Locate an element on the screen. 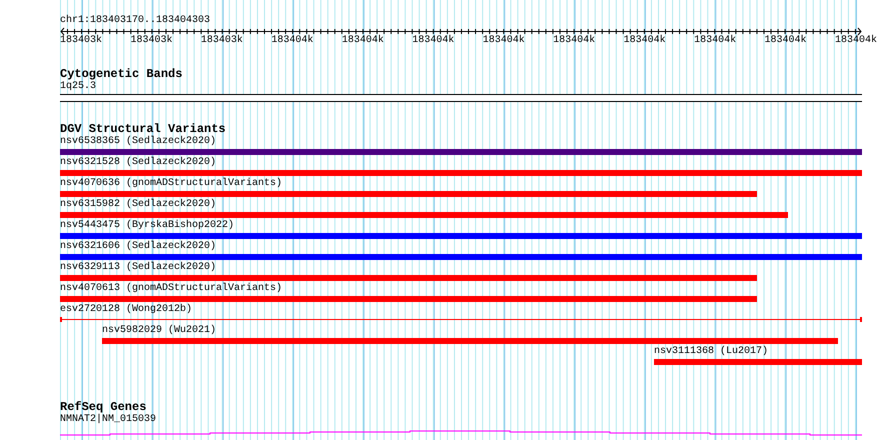  variant-label: nsv3111368 (Lu2017) is located at coordinates (711, 352).